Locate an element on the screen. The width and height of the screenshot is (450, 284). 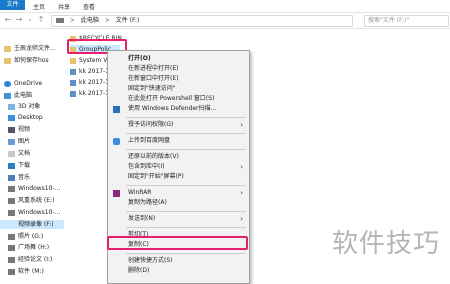
nav-item: 视频 is located at coordinates (19, 129).